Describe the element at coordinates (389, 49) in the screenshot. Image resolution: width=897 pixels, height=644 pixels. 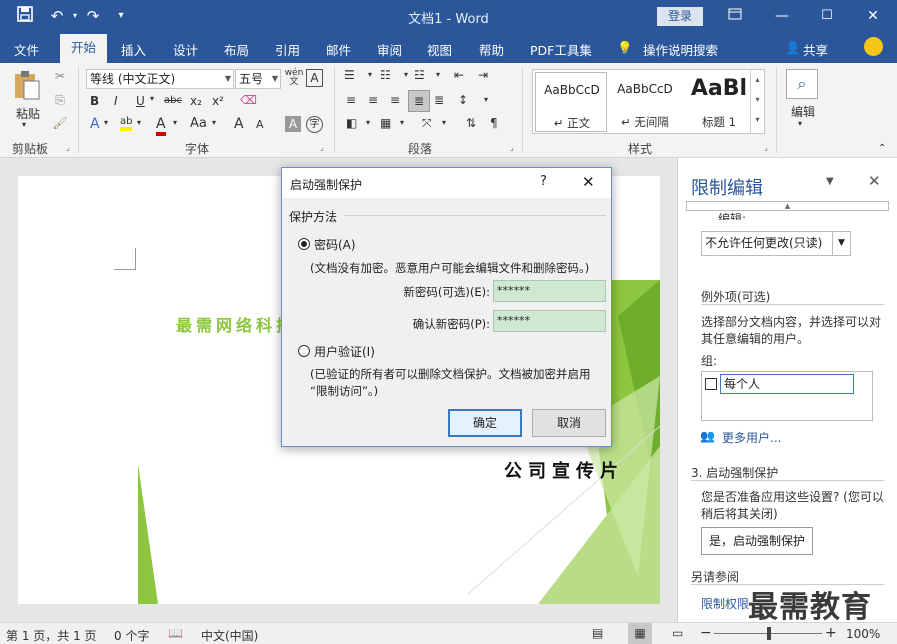
I see `menu-review: 审阅` at that location.